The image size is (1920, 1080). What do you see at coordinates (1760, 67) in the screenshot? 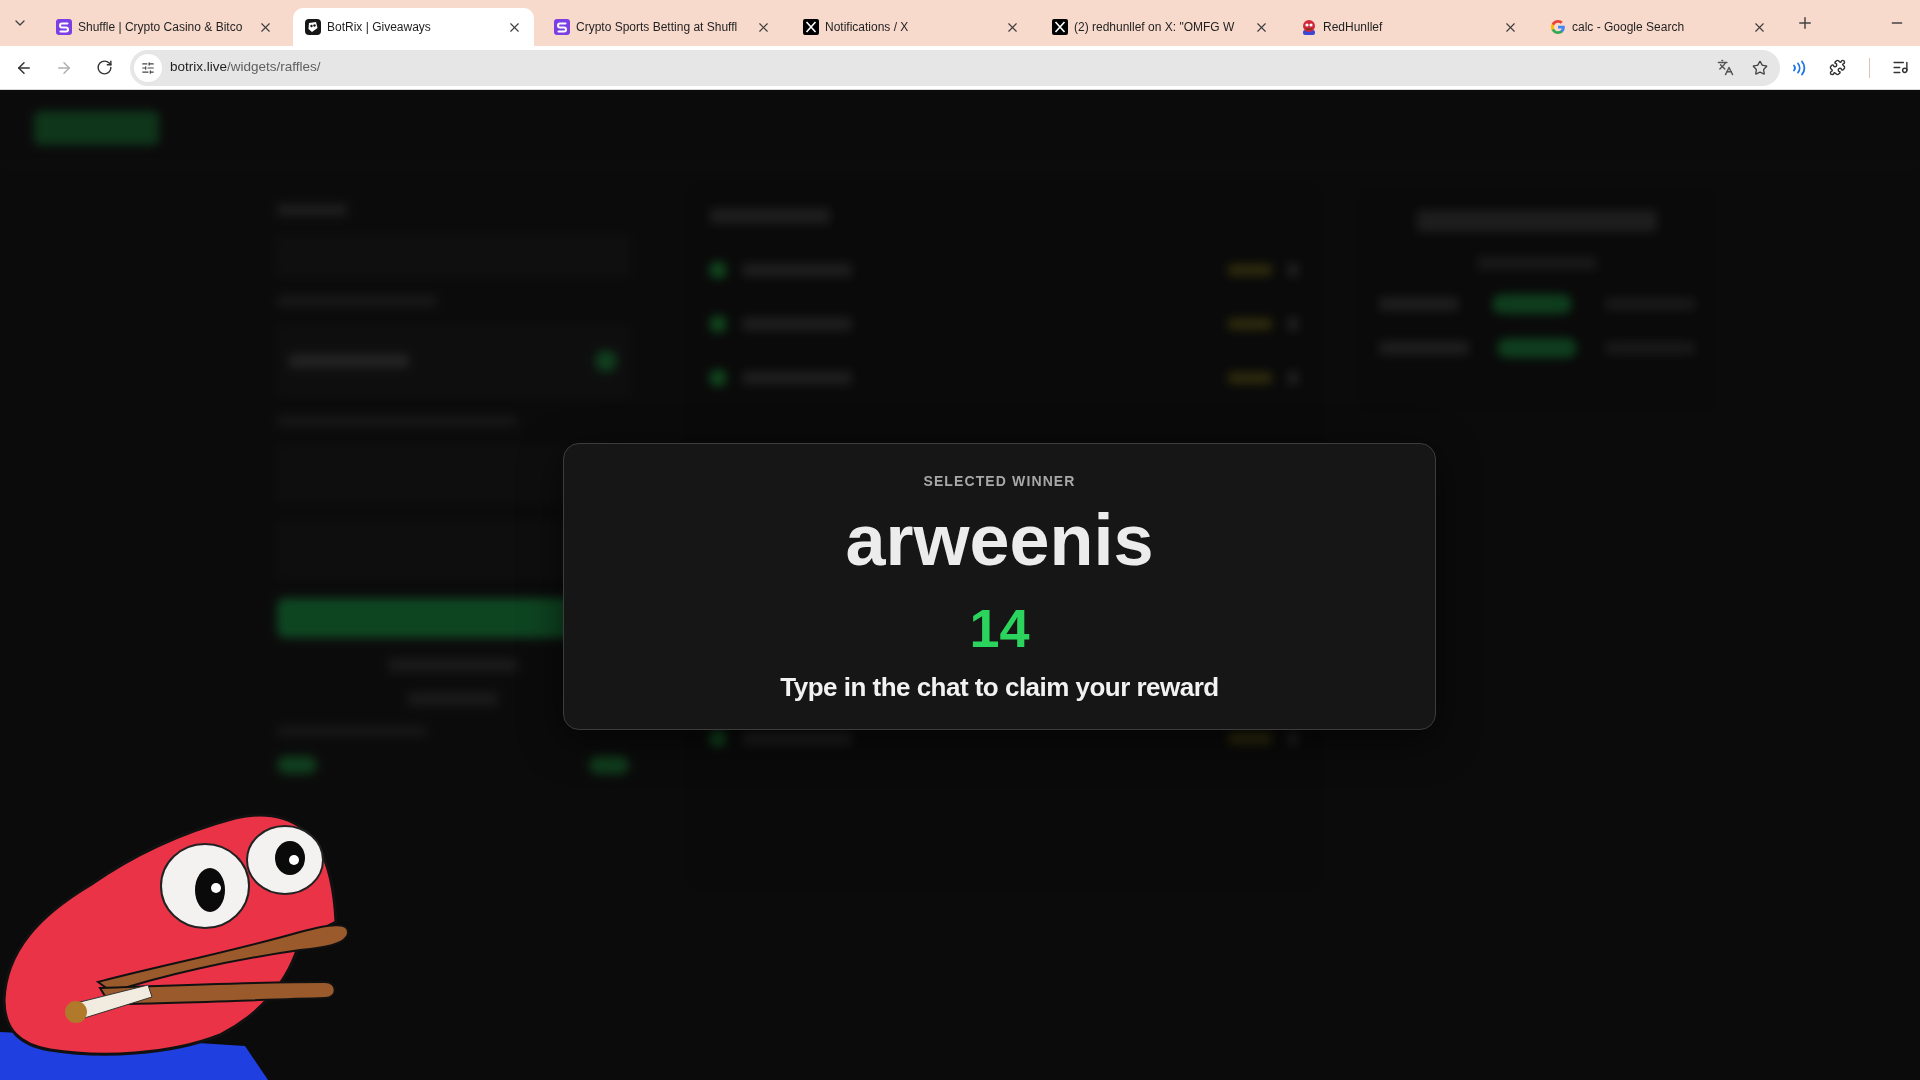
I see `bookmark-star-icon` at bounding box center [1760, 67].